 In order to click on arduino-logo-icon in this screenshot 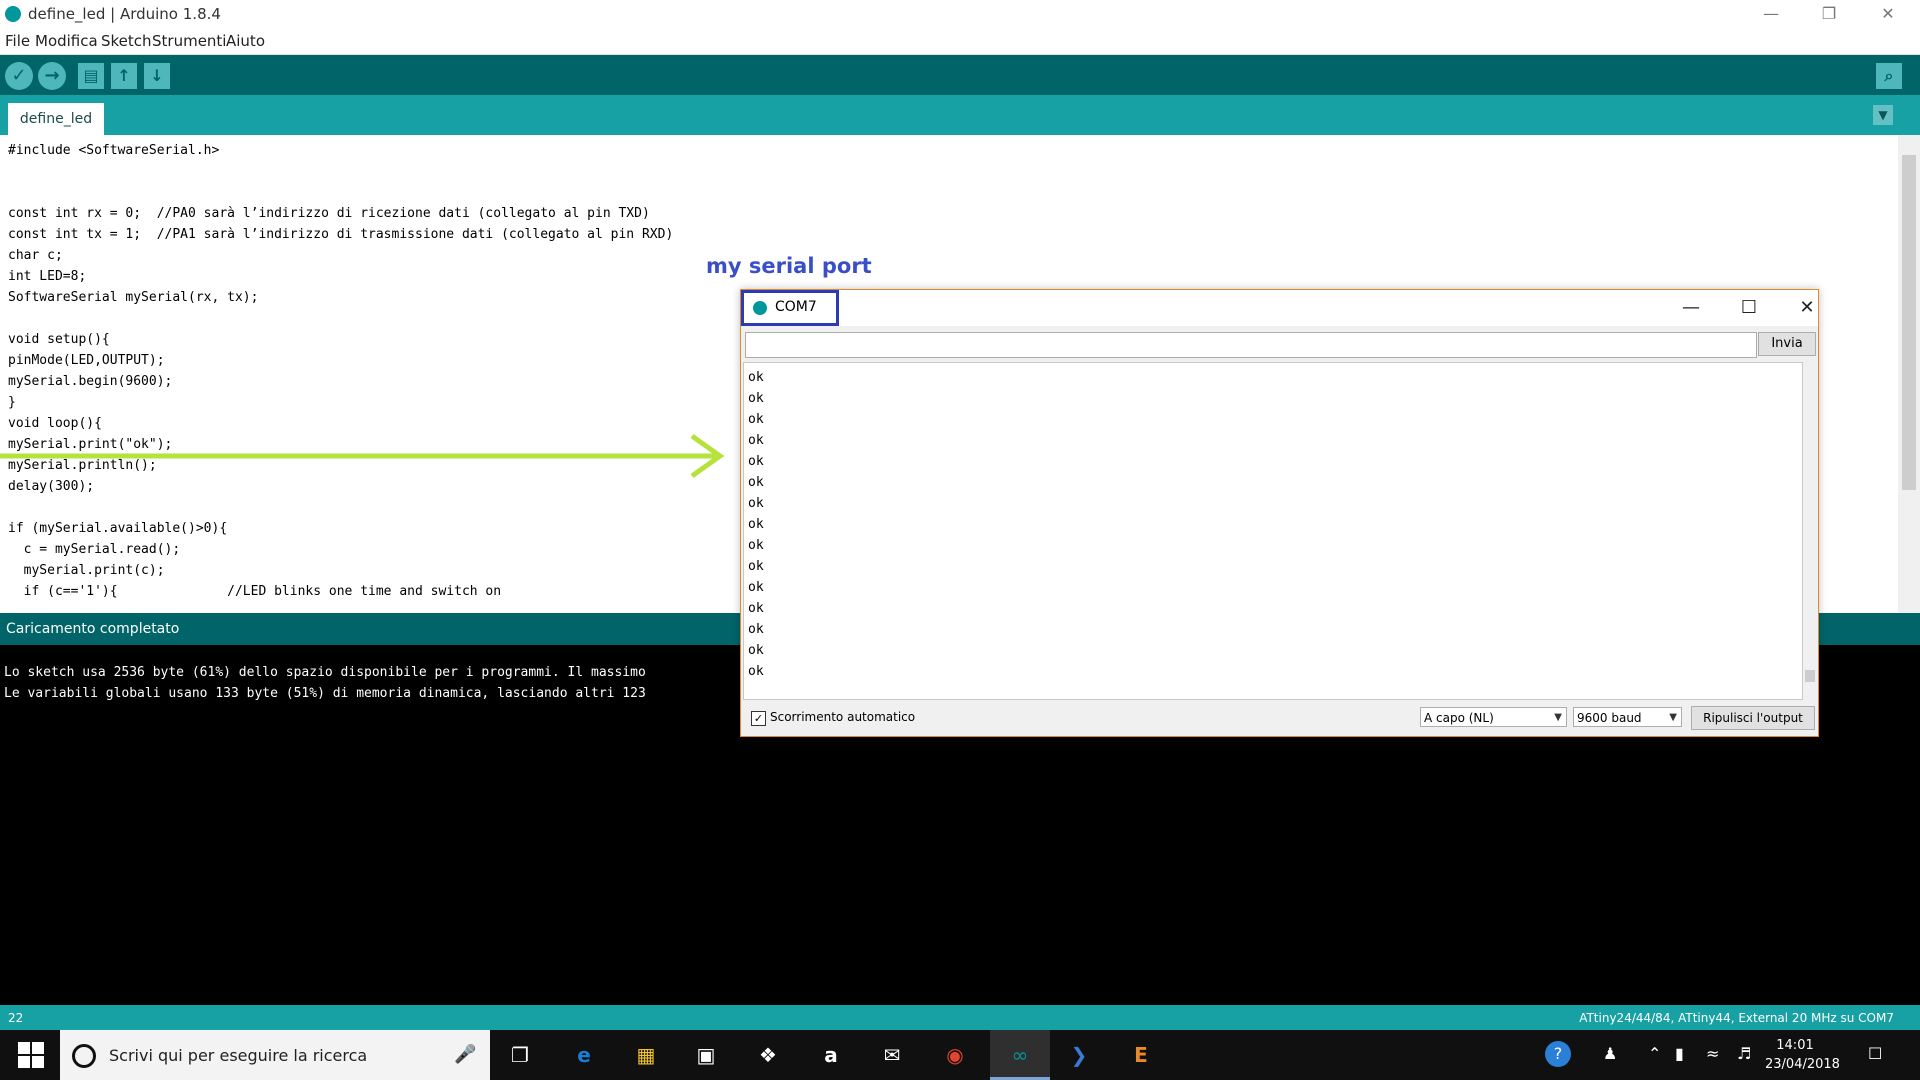, I will do `click(13, 14)`.